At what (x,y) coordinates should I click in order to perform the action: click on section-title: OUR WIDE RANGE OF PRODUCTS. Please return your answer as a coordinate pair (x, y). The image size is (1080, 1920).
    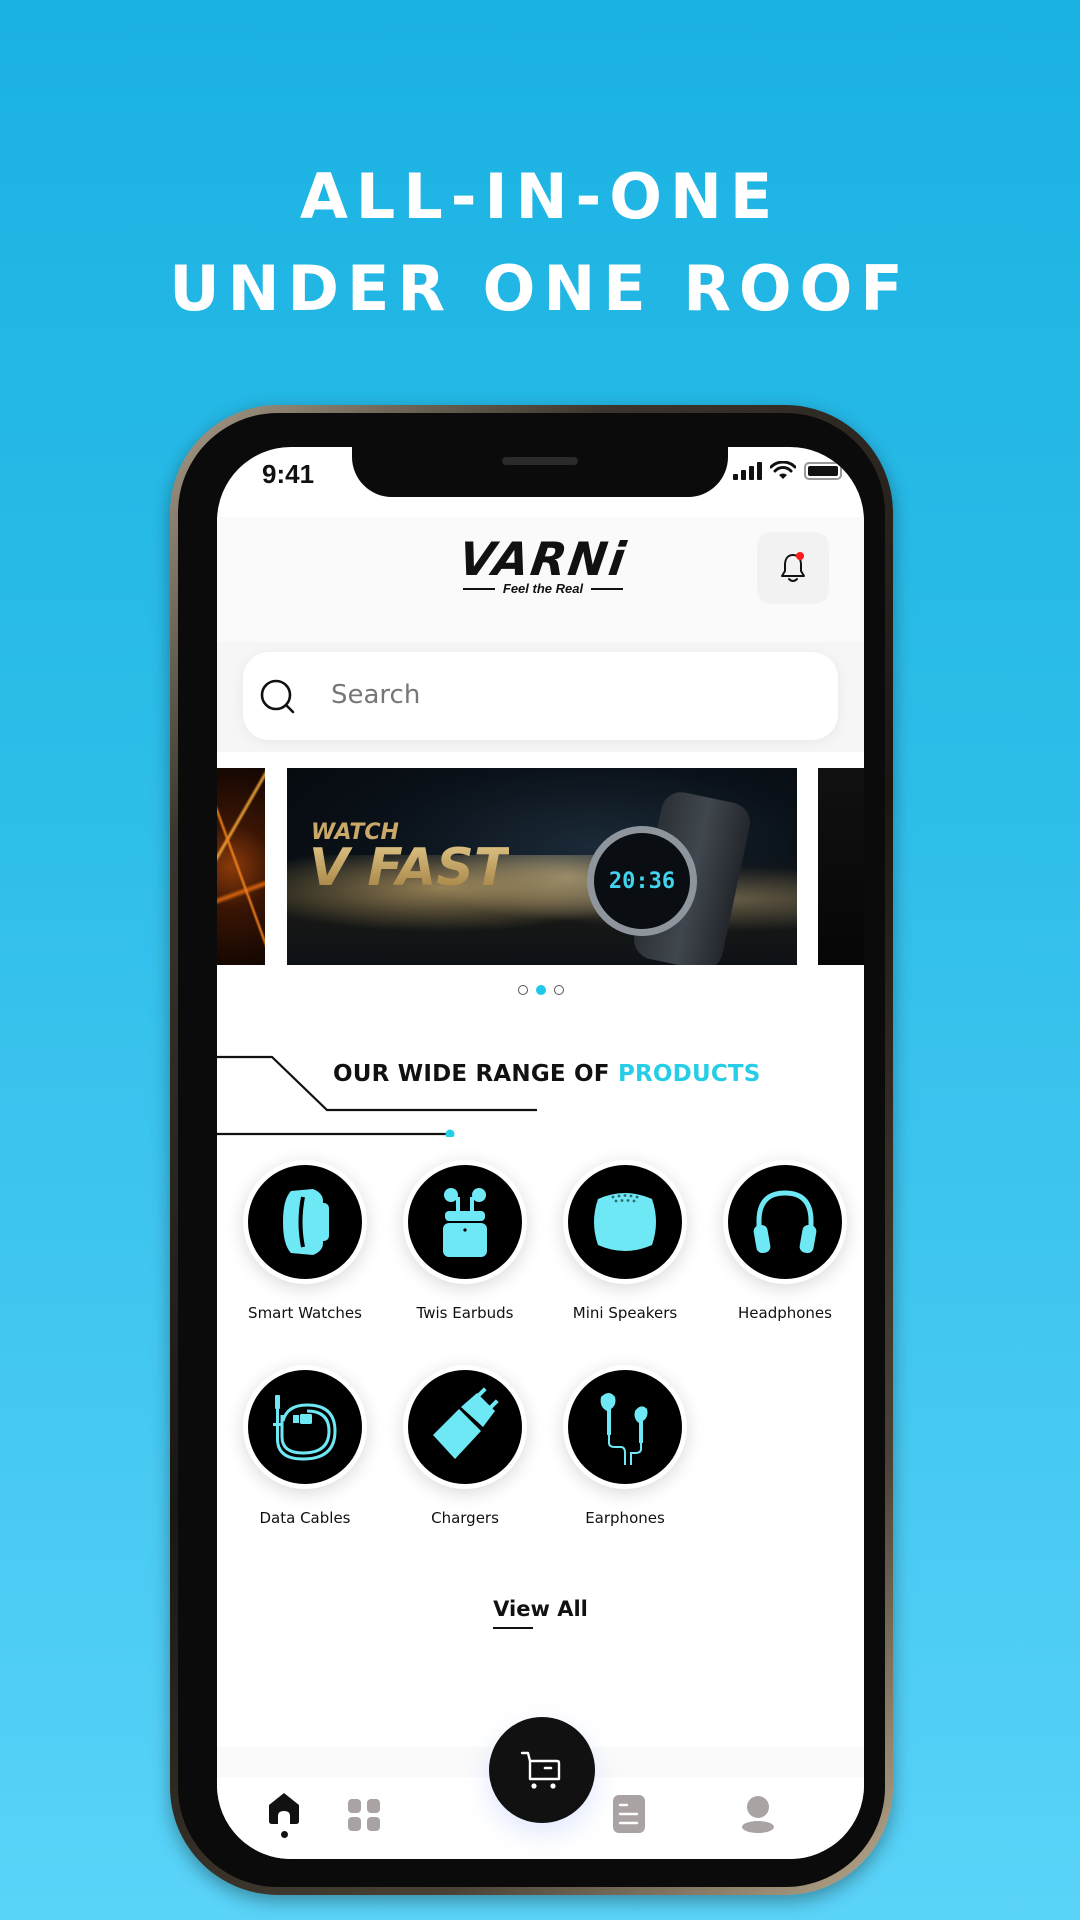
    Looking at the image, I should click on (547, 1074).